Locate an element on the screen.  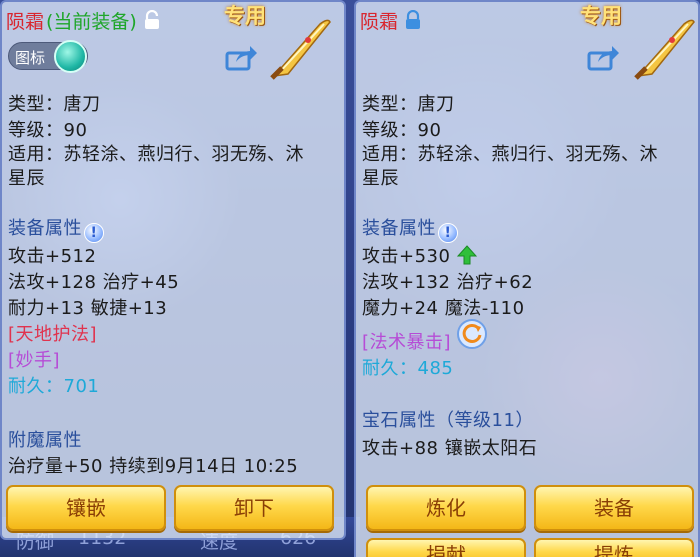
item-title: 陨霜 (当前装备) is located at coordinates (83, 20).